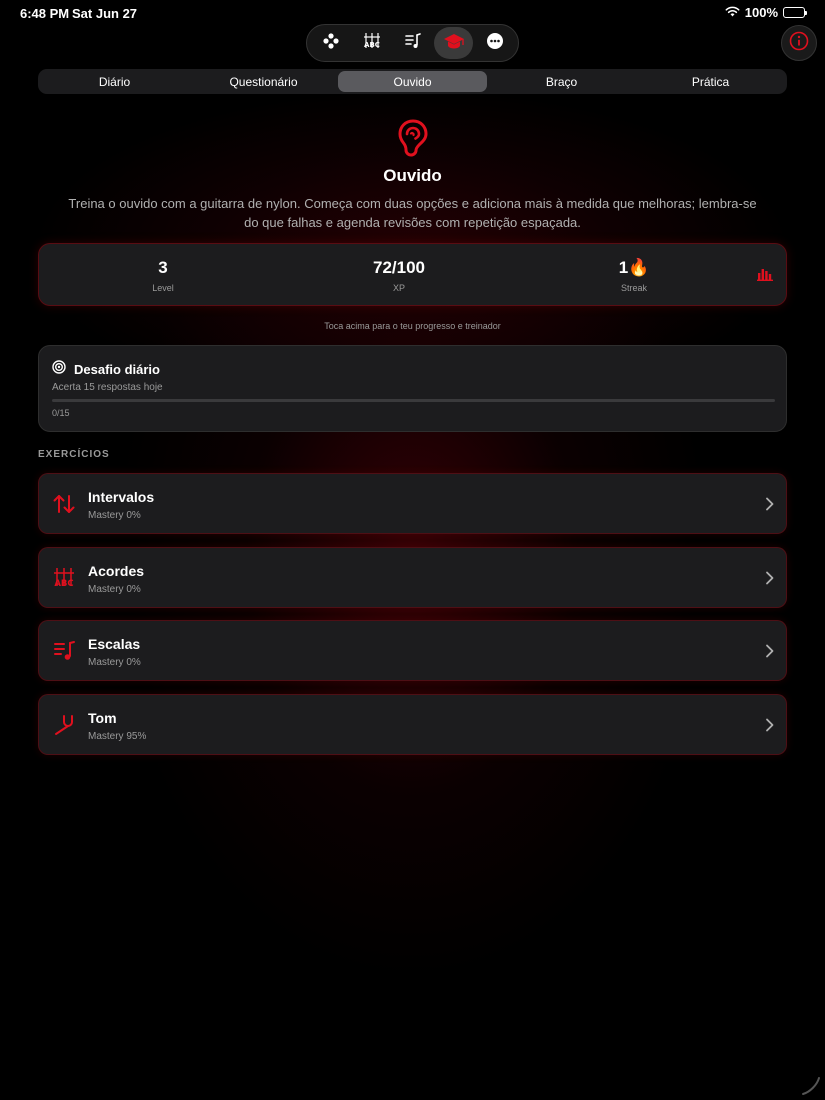 Image resolution: width=825 pixels, height=1100 pixels. What do you see at coordinates (413, 400) in the screenshot?
I see `challenge-progress-bar` at bounding box center [413, 400].